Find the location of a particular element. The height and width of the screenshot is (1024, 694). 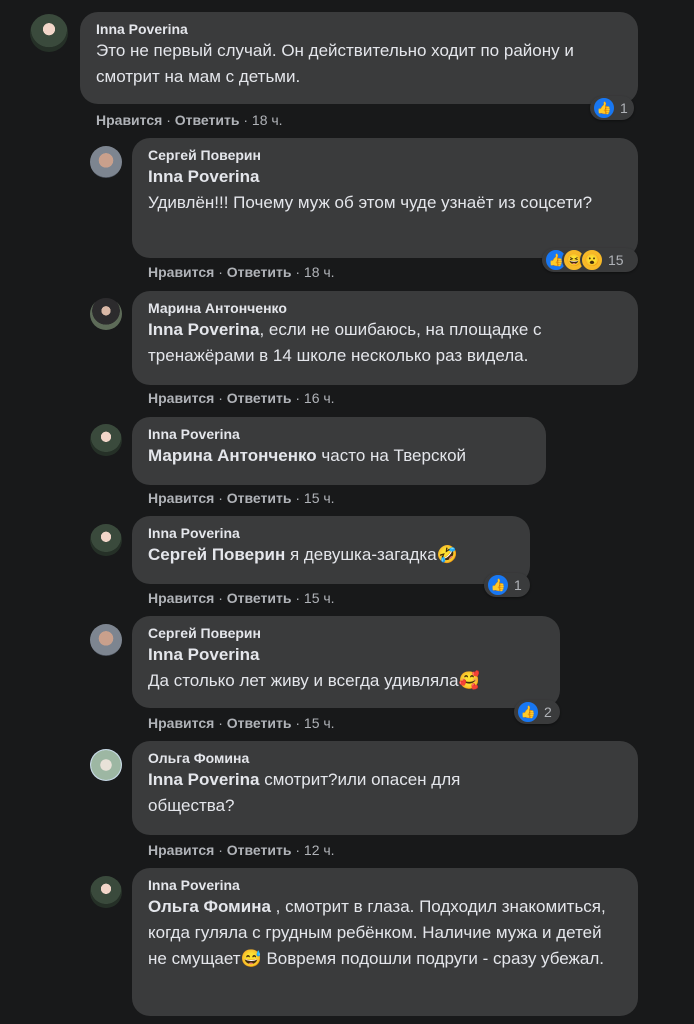

comment-time: 12 ч. is located at coordinates (319, 850).